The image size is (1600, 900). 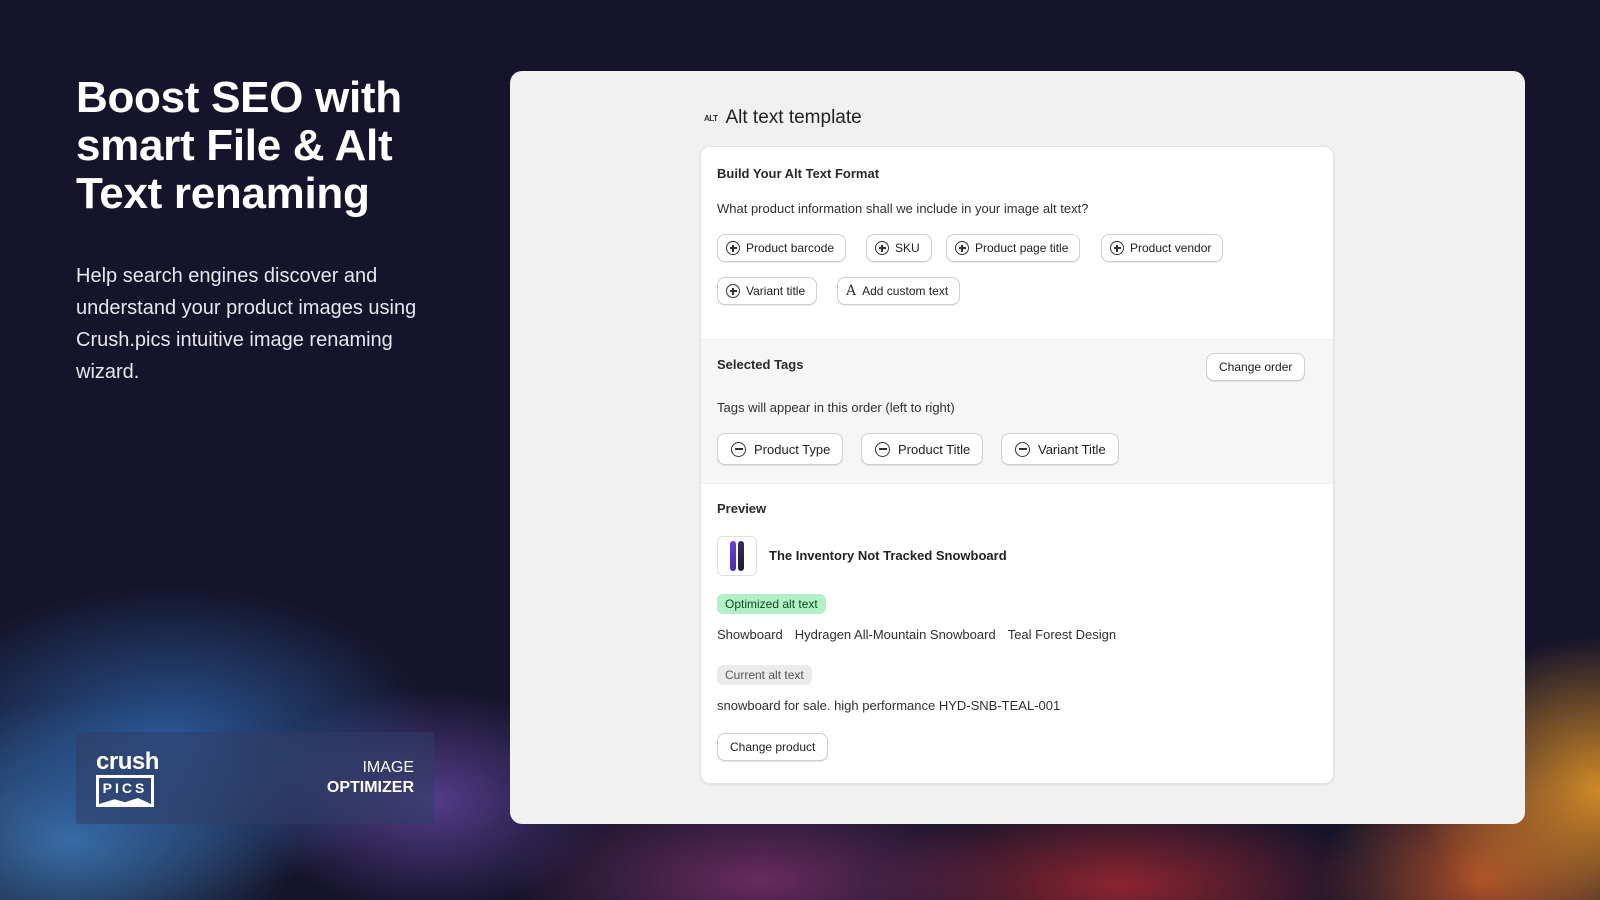 What do you see at coordinates (1072, 449) in the screenshot?
I see `tag-label: Variant Title` at bounding box center [1072, 449].